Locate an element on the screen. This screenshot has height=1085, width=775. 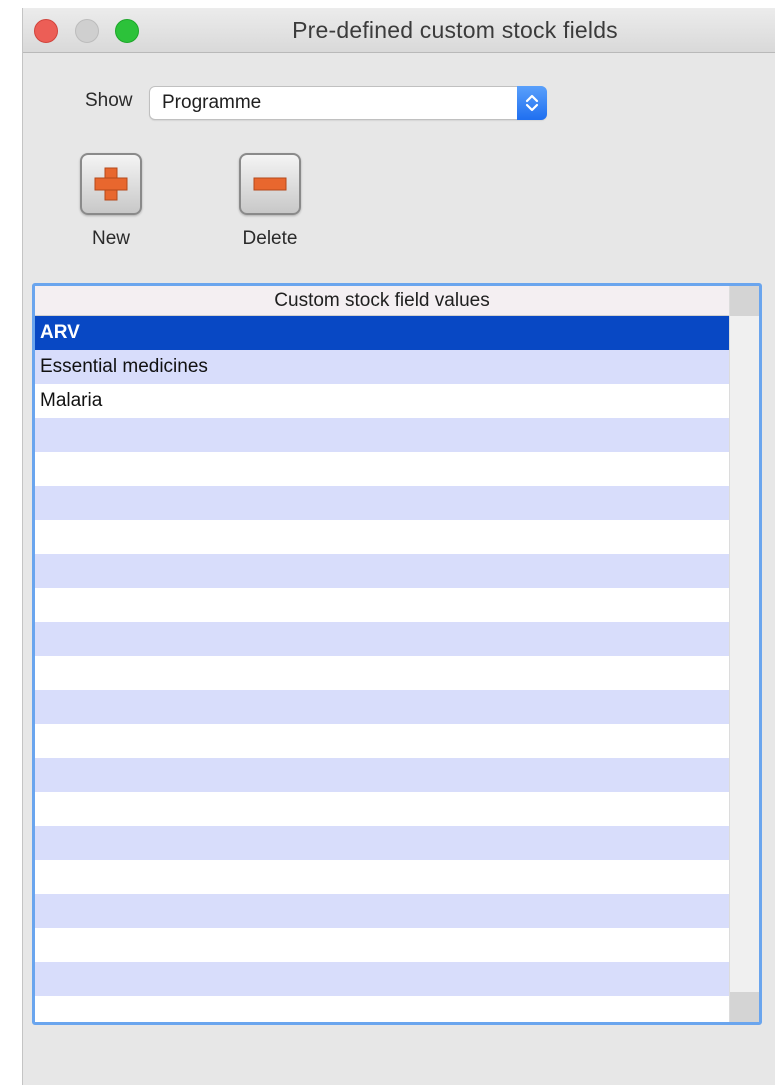
scrollbar-header-corner is located at coordinates (744, 301).